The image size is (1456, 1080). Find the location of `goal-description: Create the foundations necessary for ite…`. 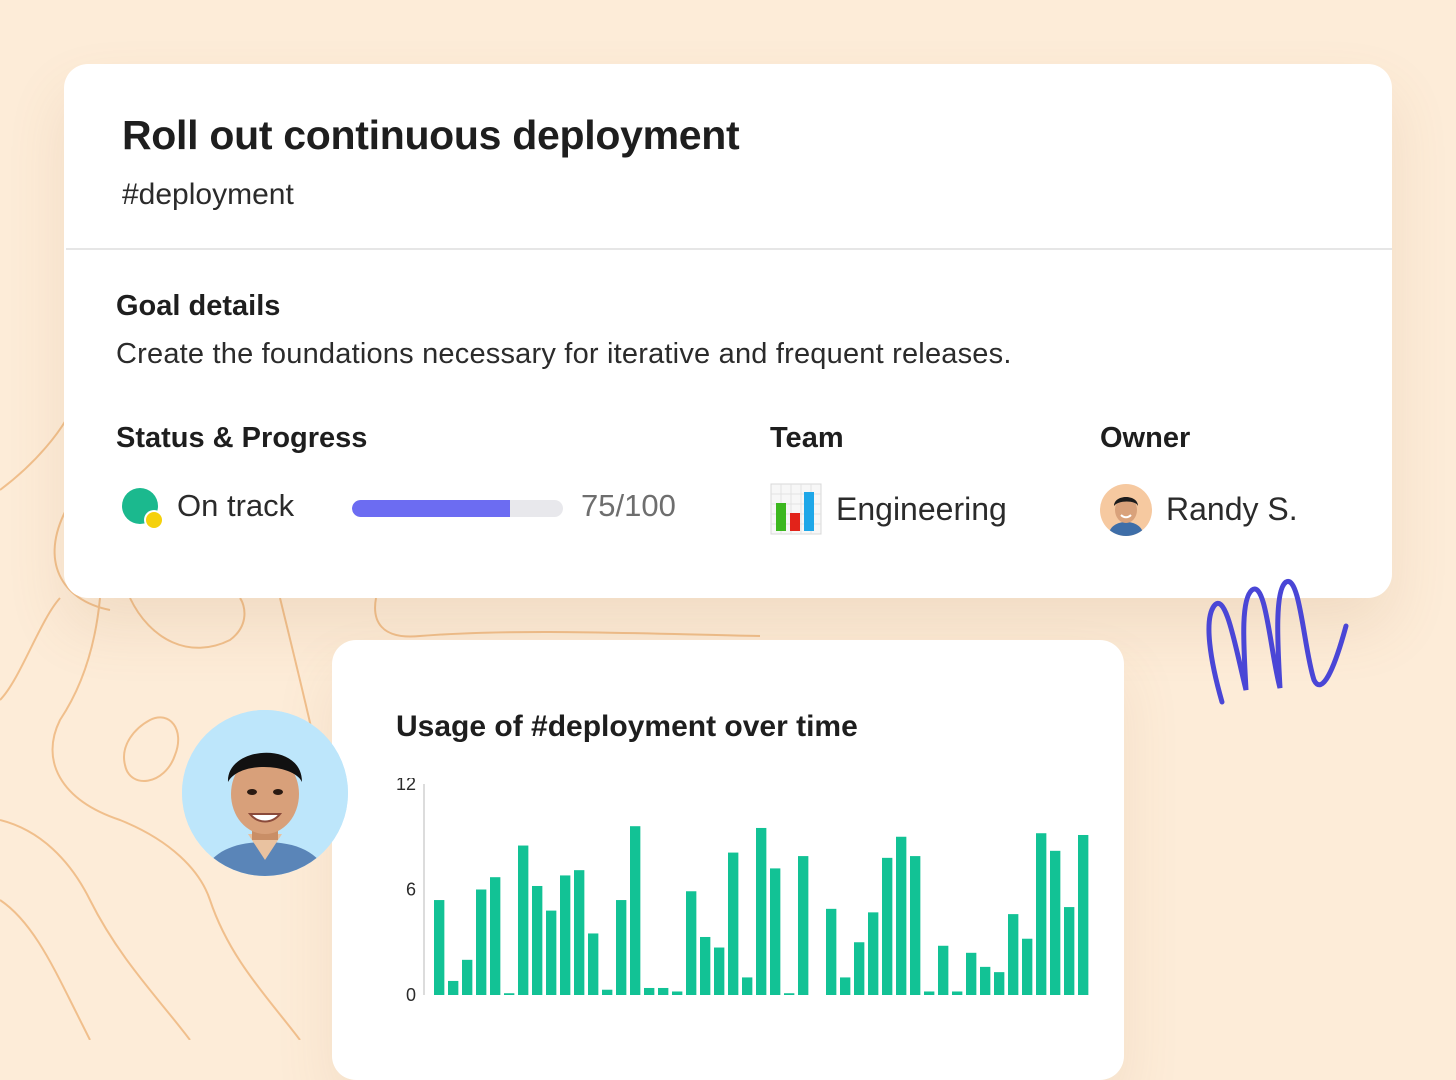

goal-description: Create the foundations necessary for ite… is located at coordinates (564, 354).